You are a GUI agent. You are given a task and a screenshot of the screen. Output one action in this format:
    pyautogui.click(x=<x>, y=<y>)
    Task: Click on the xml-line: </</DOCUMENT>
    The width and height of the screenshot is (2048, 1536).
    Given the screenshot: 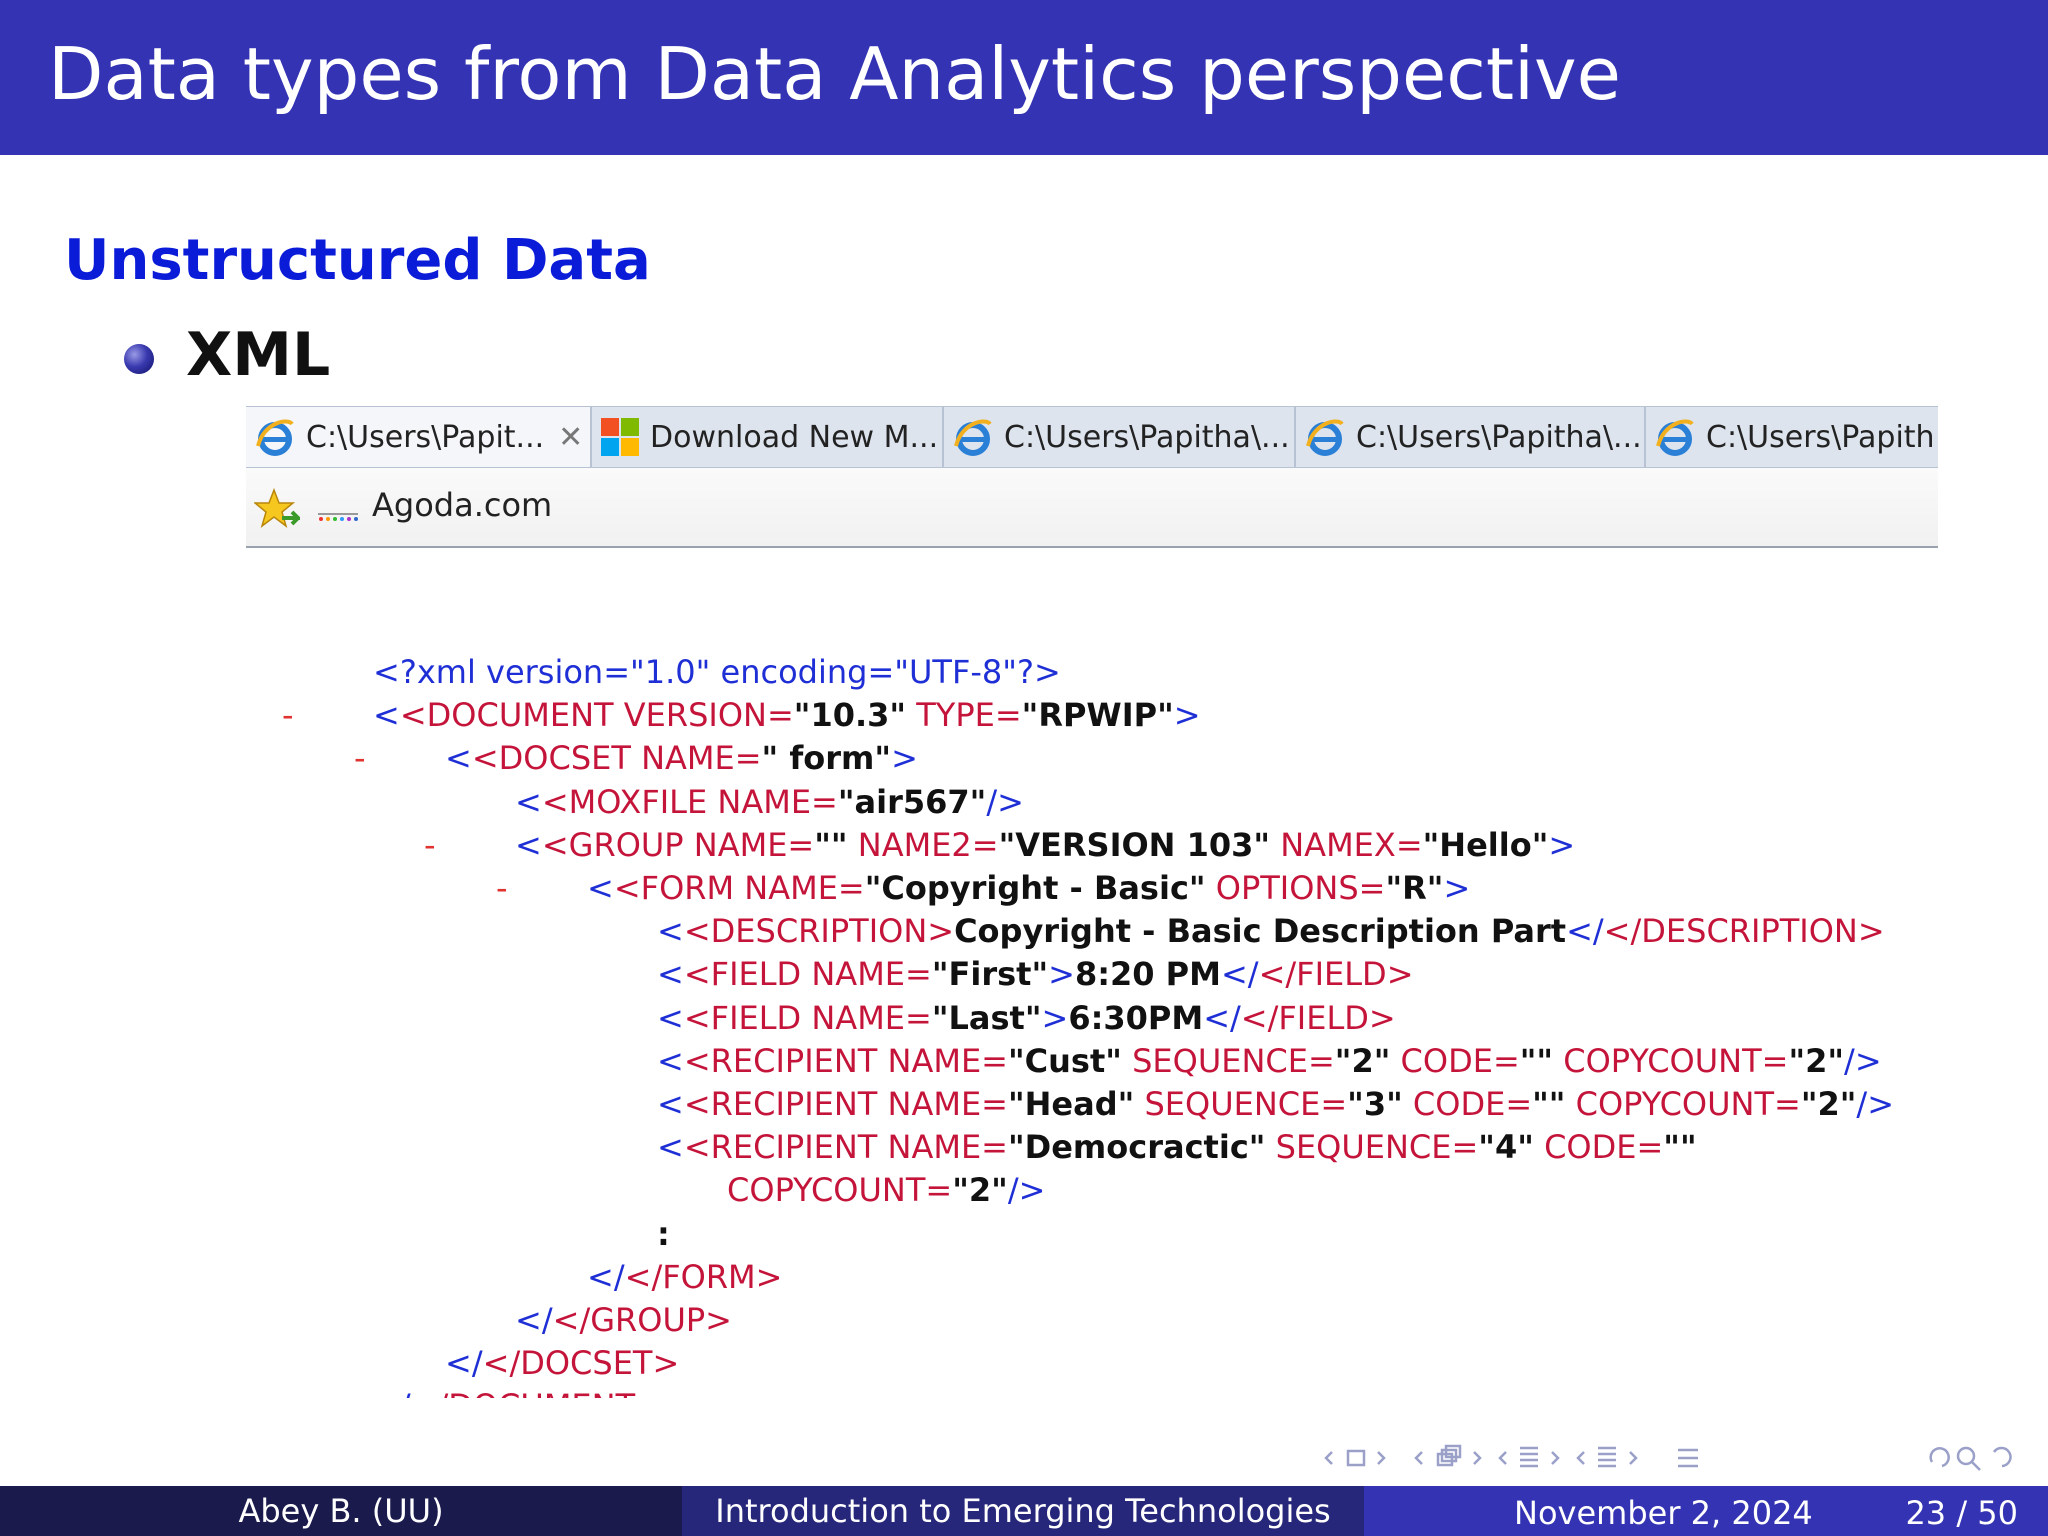 What is the action you would take?
    pyautogui.click(x=487, y=1378)
    